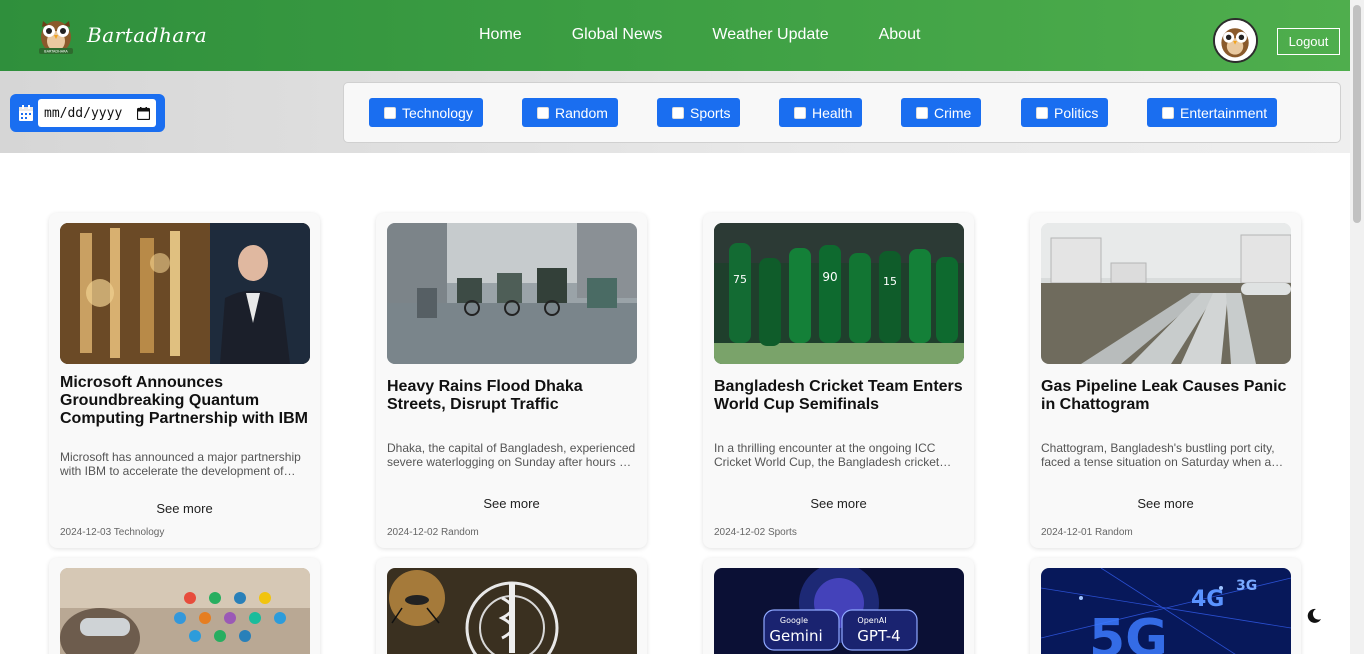 The height and width of the screenshot is (654, 1364). Describe the element at coordinates (390, 112) in the screenshot. I see `checkbox-technology` at that location.